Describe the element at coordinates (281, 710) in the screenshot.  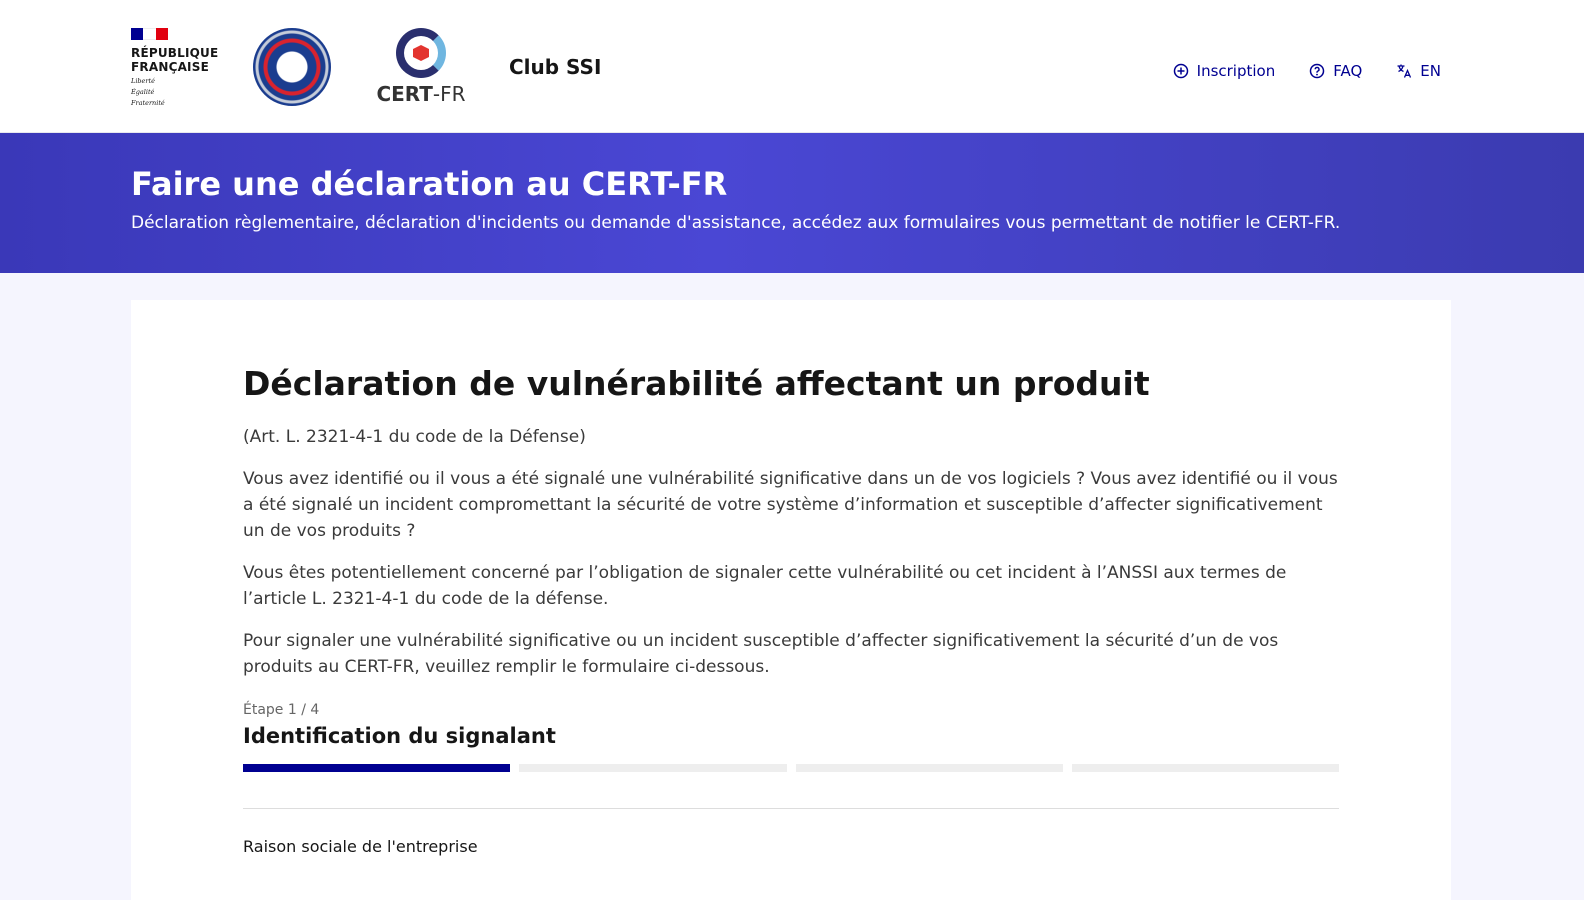
I see `step-counter: Étape 1 / 4` at that location.